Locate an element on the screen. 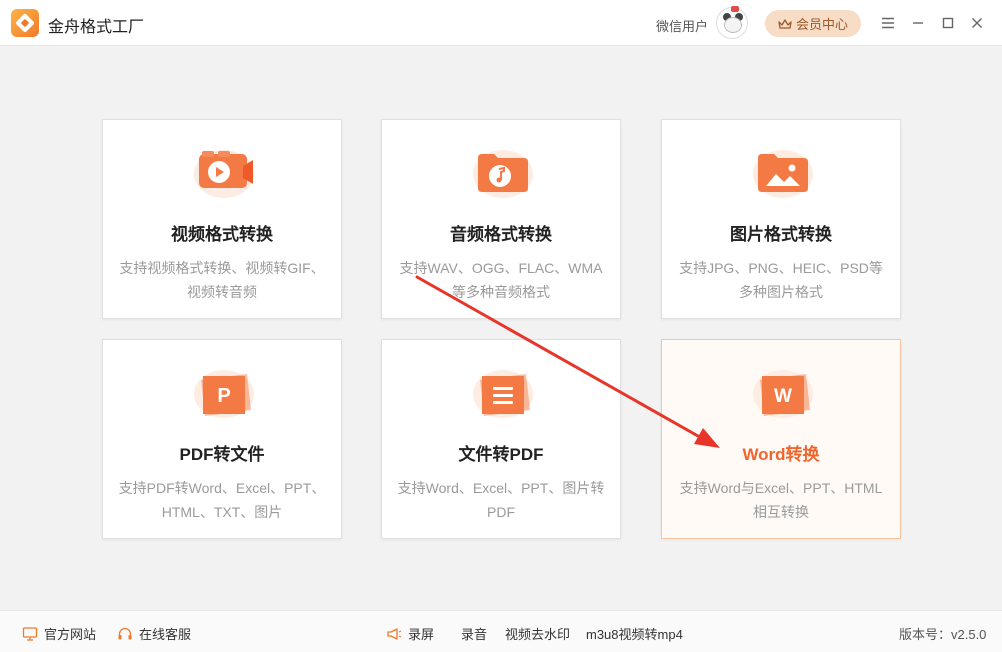  card-word-convert: W Word转换 支持Word与Excel、PPT、HTML相互转换 is located at coordinates (781, 439).